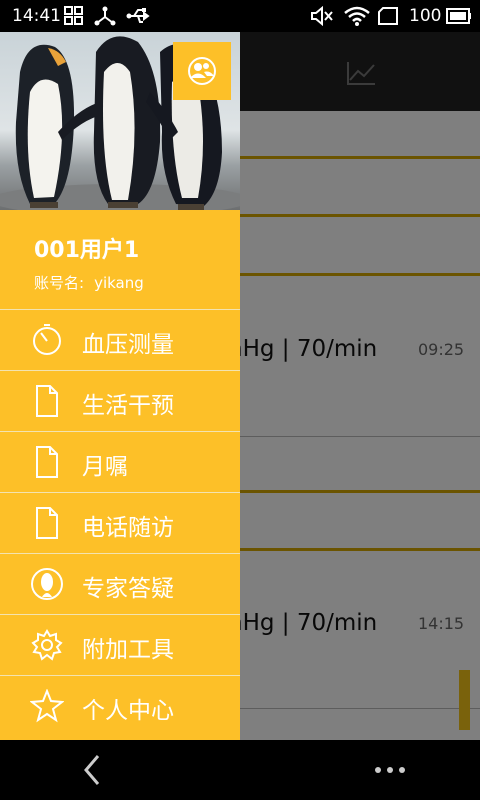 Image resolution: width=480 pixels, height=800 pixels. I want to click on header-photo, so click(120, 121).